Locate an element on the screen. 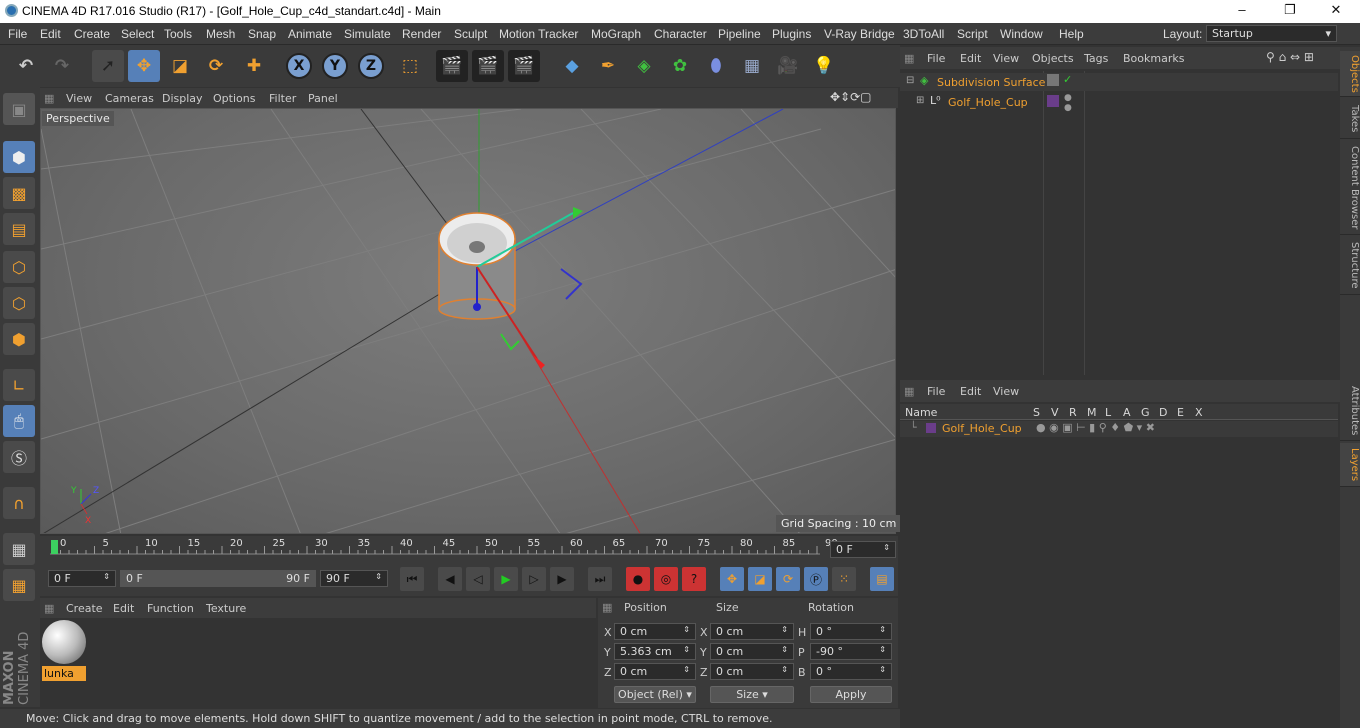  col-solo: S is located at coordinates (1036, 412).